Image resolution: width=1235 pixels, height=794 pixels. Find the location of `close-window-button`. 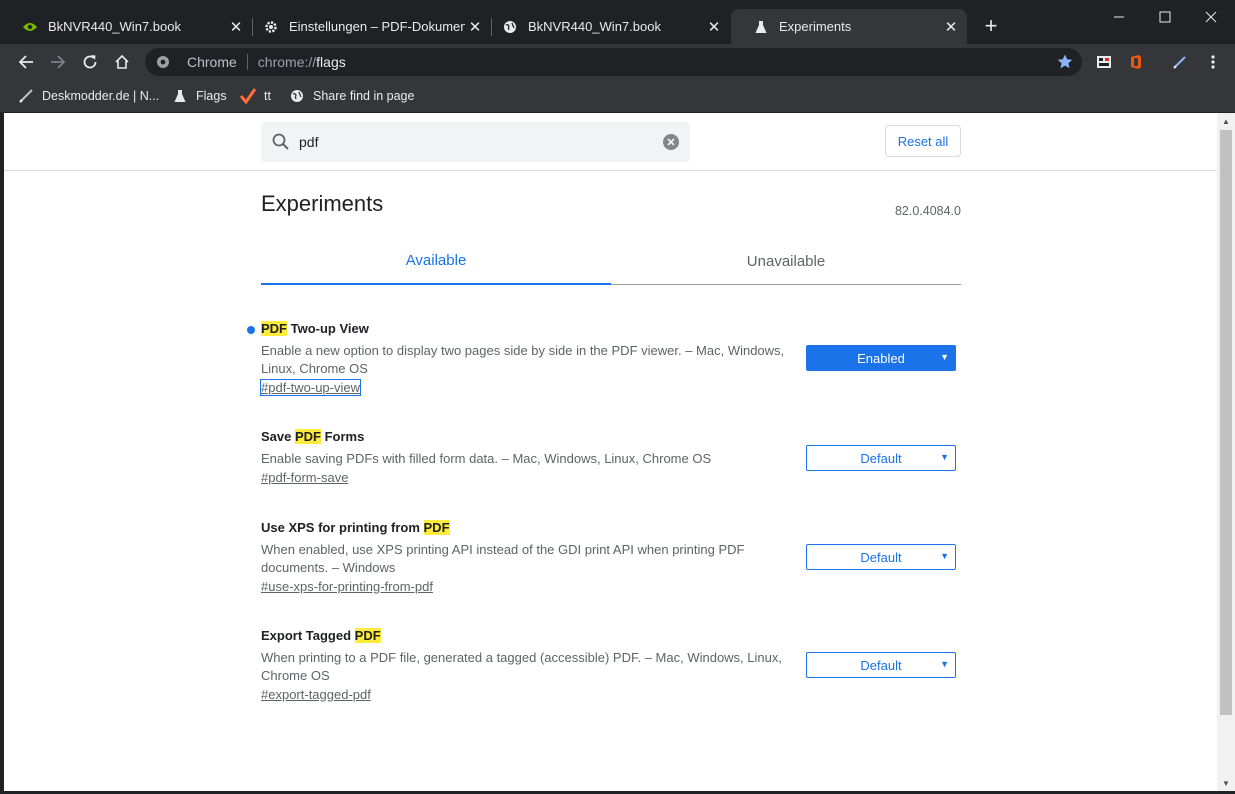

close-window-button is located at coordinates (1211, 17).